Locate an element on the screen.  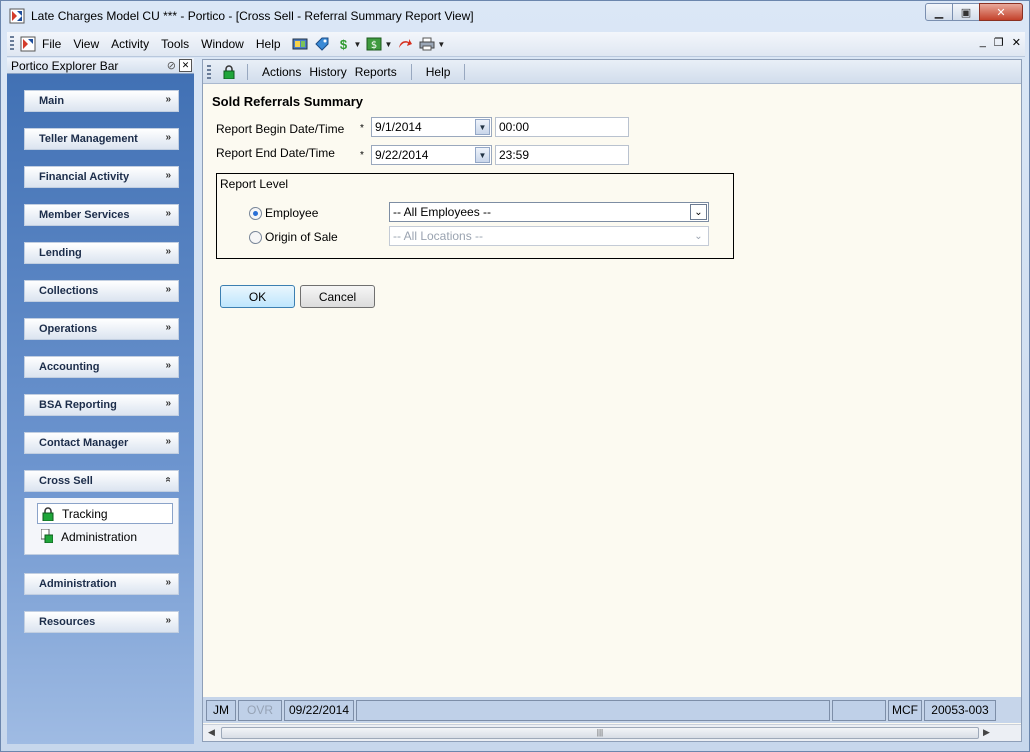
menu-tools: Tools is located at coordinates (175, 44).